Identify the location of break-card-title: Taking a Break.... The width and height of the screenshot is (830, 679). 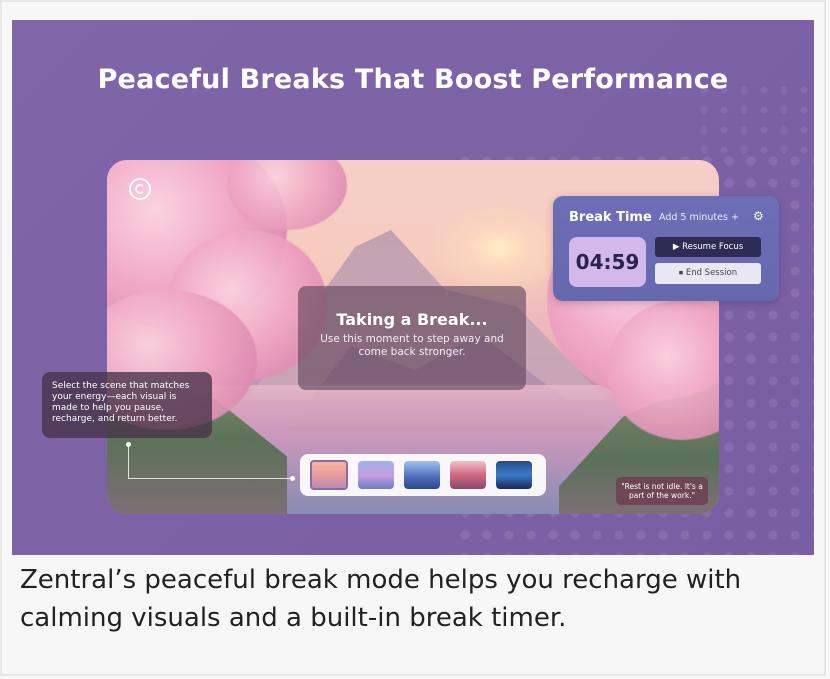
(412, 319).